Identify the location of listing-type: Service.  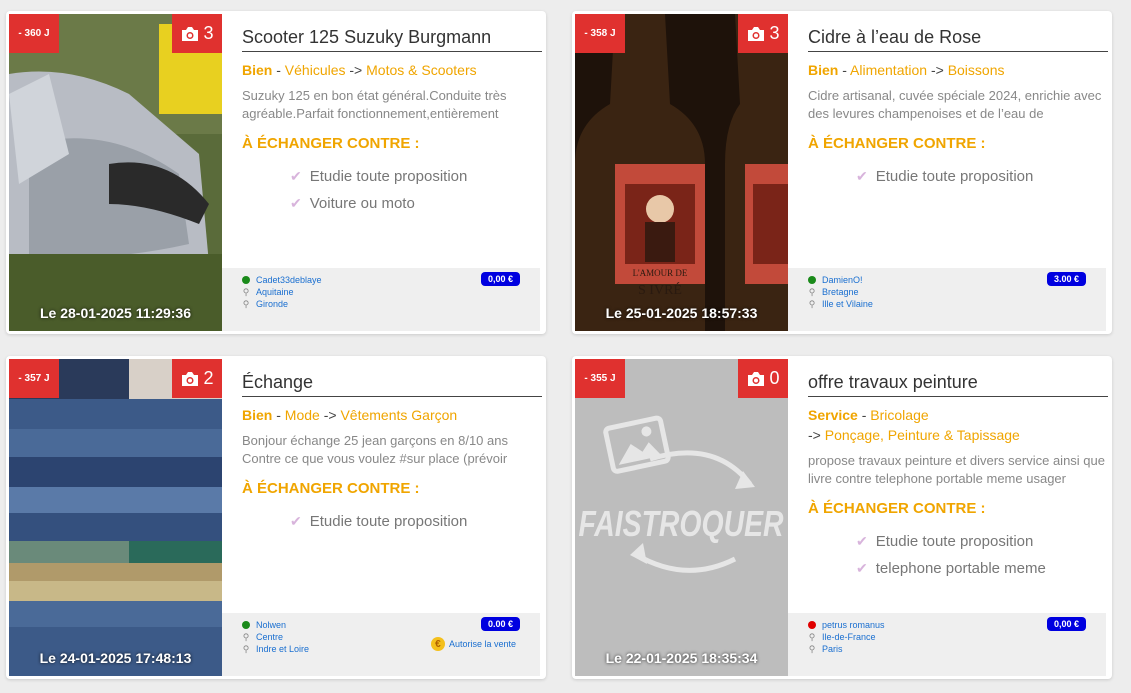
(833, 415).